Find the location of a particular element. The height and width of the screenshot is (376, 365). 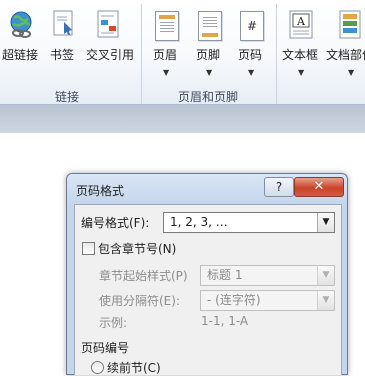

quick-parts-label: 文档部件 is located at coordinates (345, 55).